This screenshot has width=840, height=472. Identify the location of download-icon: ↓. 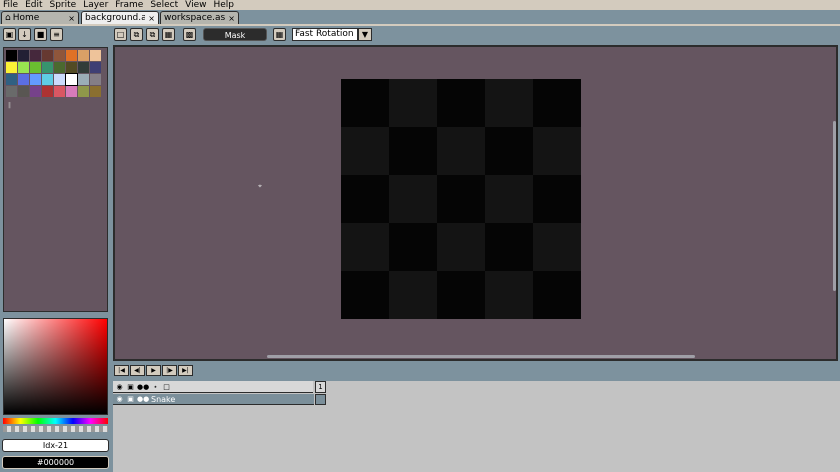
(24, 34).